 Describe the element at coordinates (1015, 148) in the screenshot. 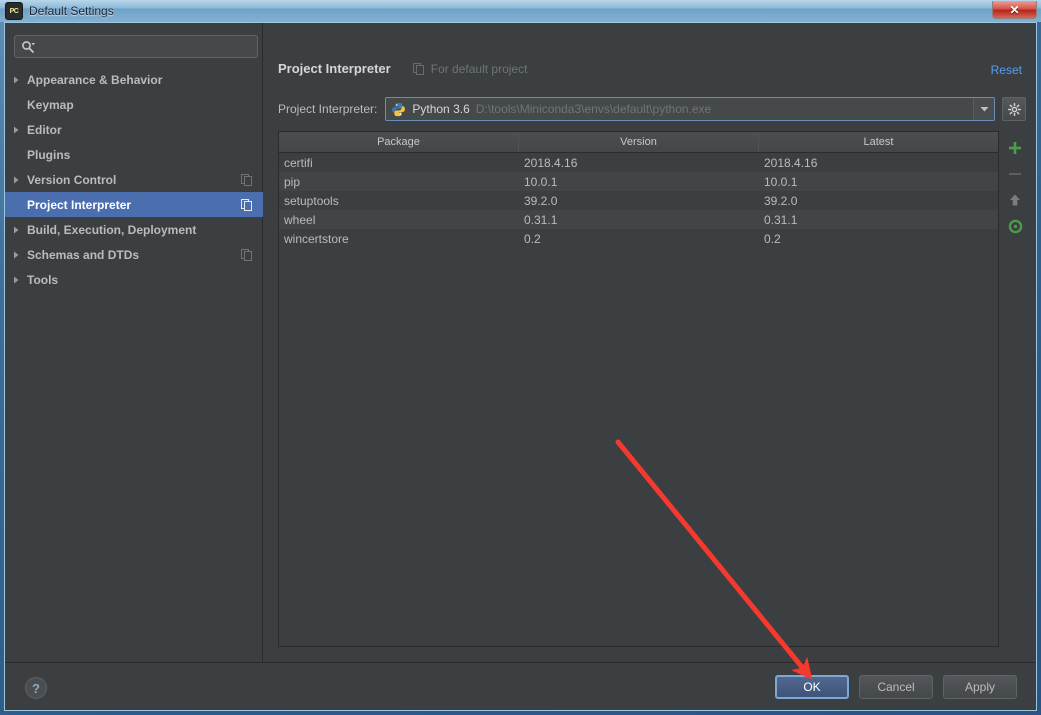

I see `add-package-button` at that location.